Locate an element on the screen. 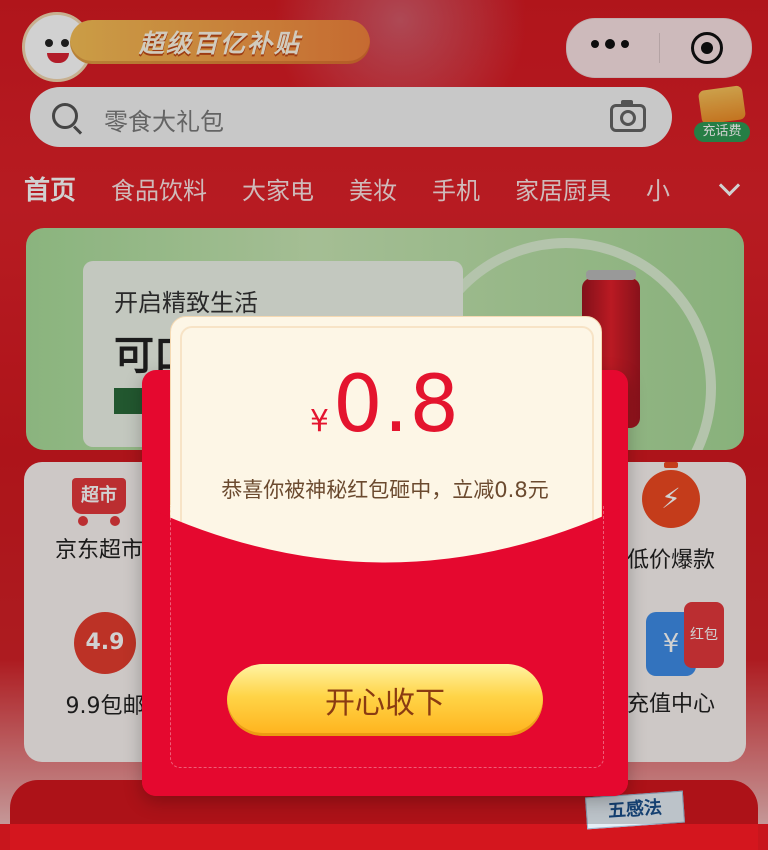 The image size is (768, 850). coupon-amount: ¥0.8 is located at coordinates (385, 405).